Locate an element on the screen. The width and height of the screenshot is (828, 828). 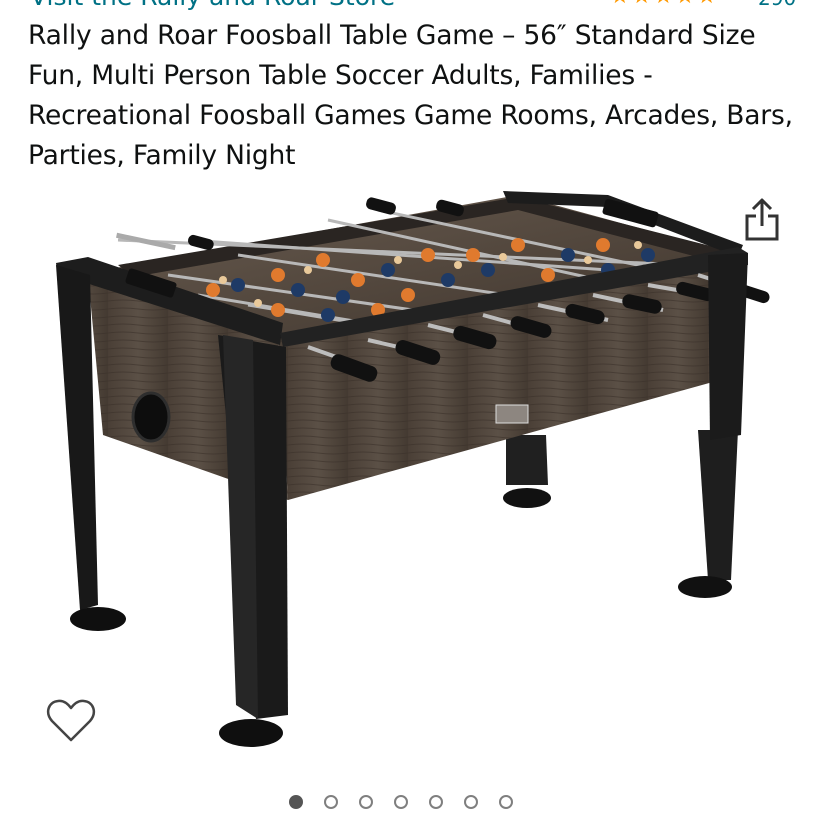
heart-icon is located at coordinates (71, 721).